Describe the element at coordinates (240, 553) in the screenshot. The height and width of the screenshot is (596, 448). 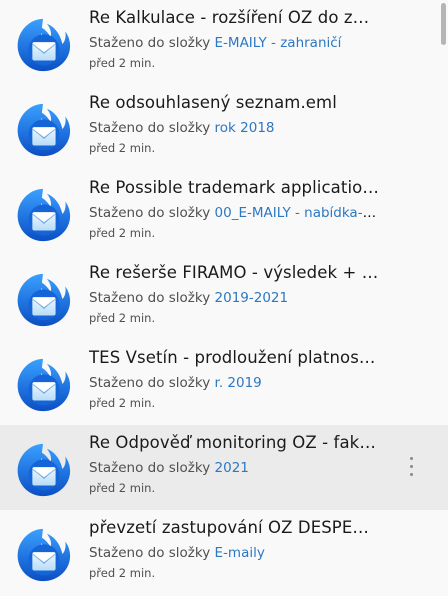
I see `folder-link: E-maily` at that location.